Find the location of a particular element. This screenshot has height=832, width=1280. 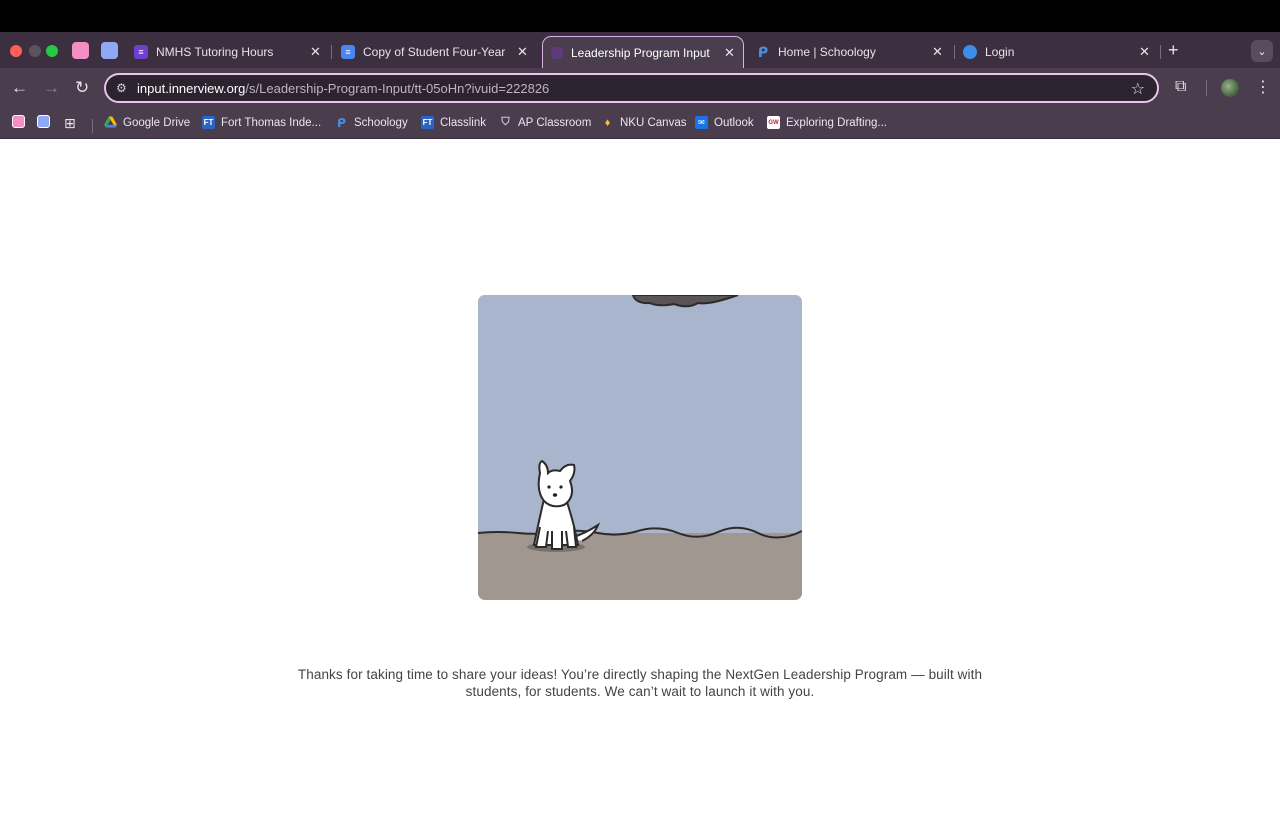

reload-button: ↻ is located at coordinates (82, 88).